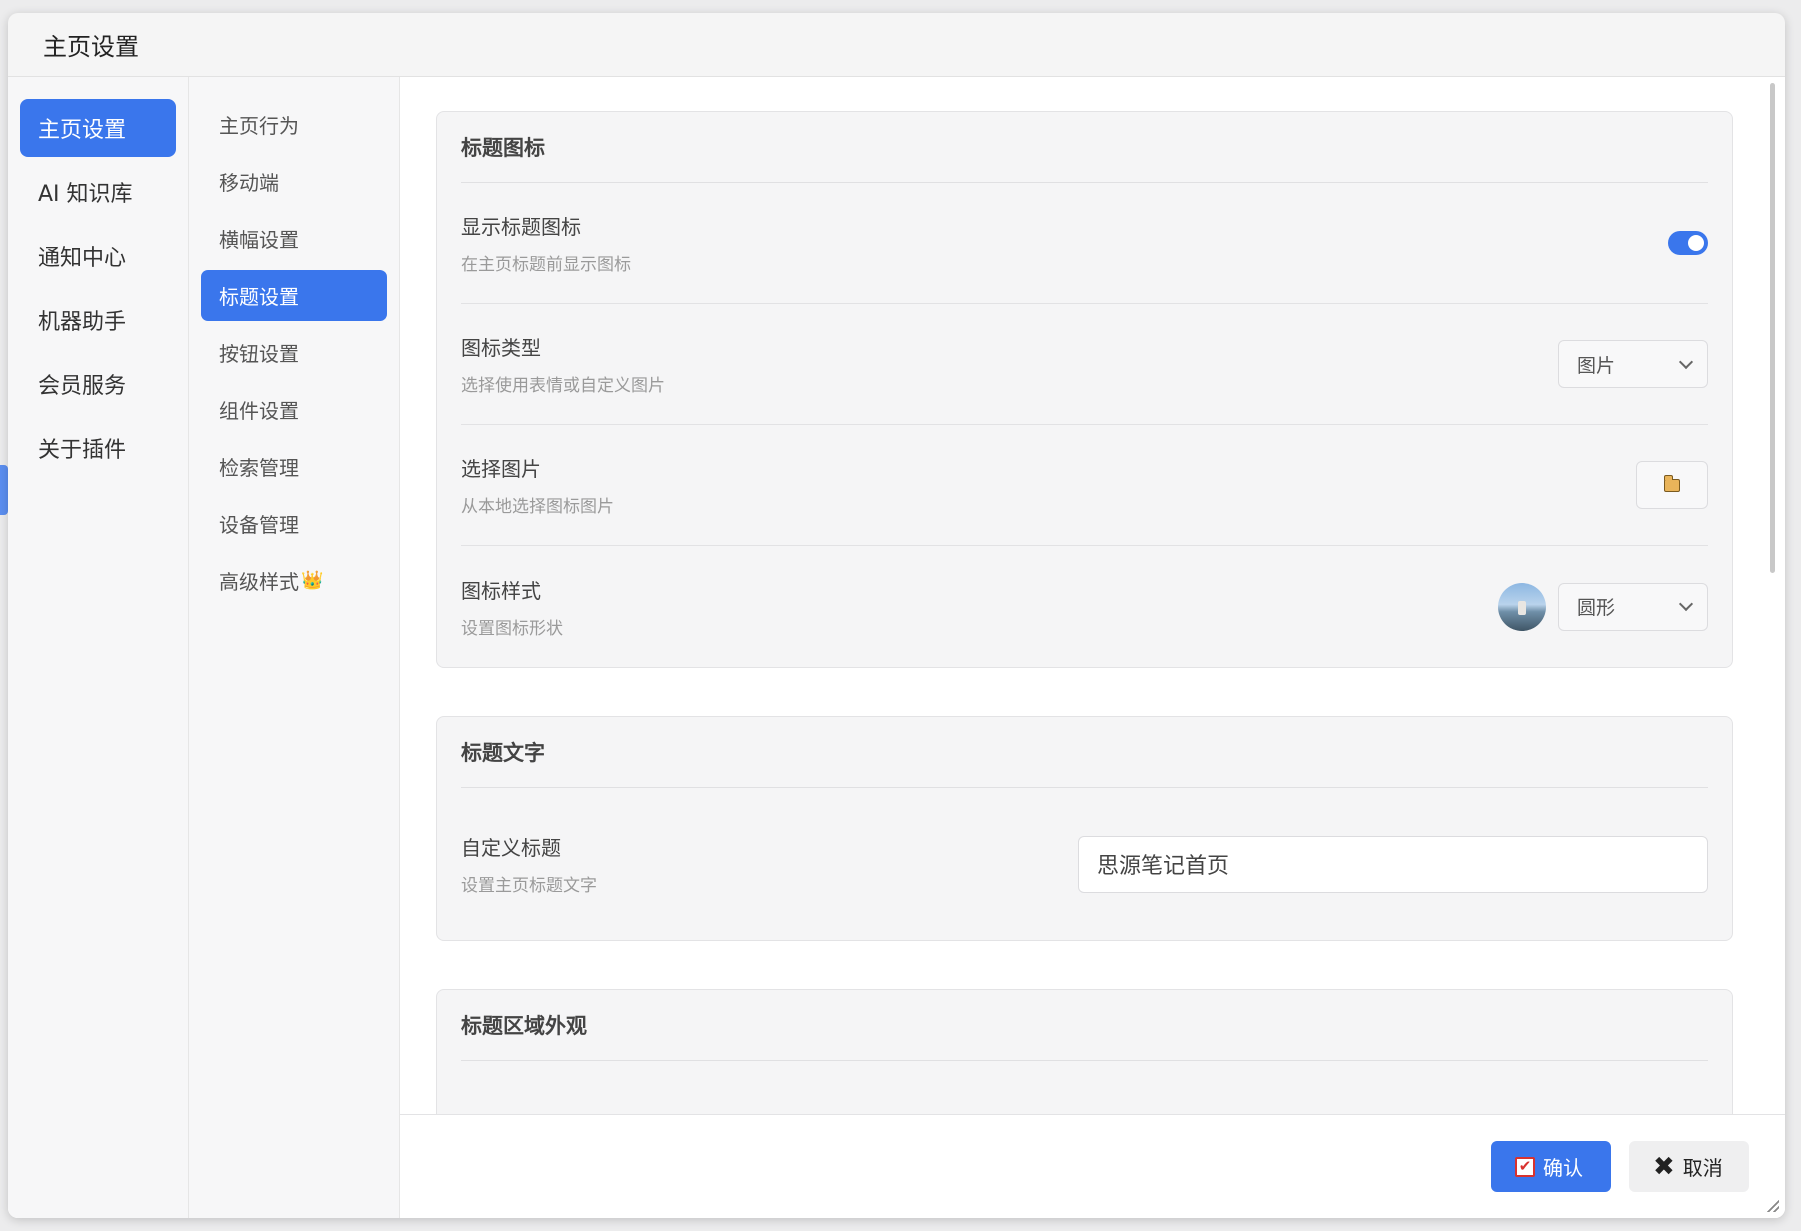  I want to click on section-title-area: 标题区域外观, so click(1084, 1051).